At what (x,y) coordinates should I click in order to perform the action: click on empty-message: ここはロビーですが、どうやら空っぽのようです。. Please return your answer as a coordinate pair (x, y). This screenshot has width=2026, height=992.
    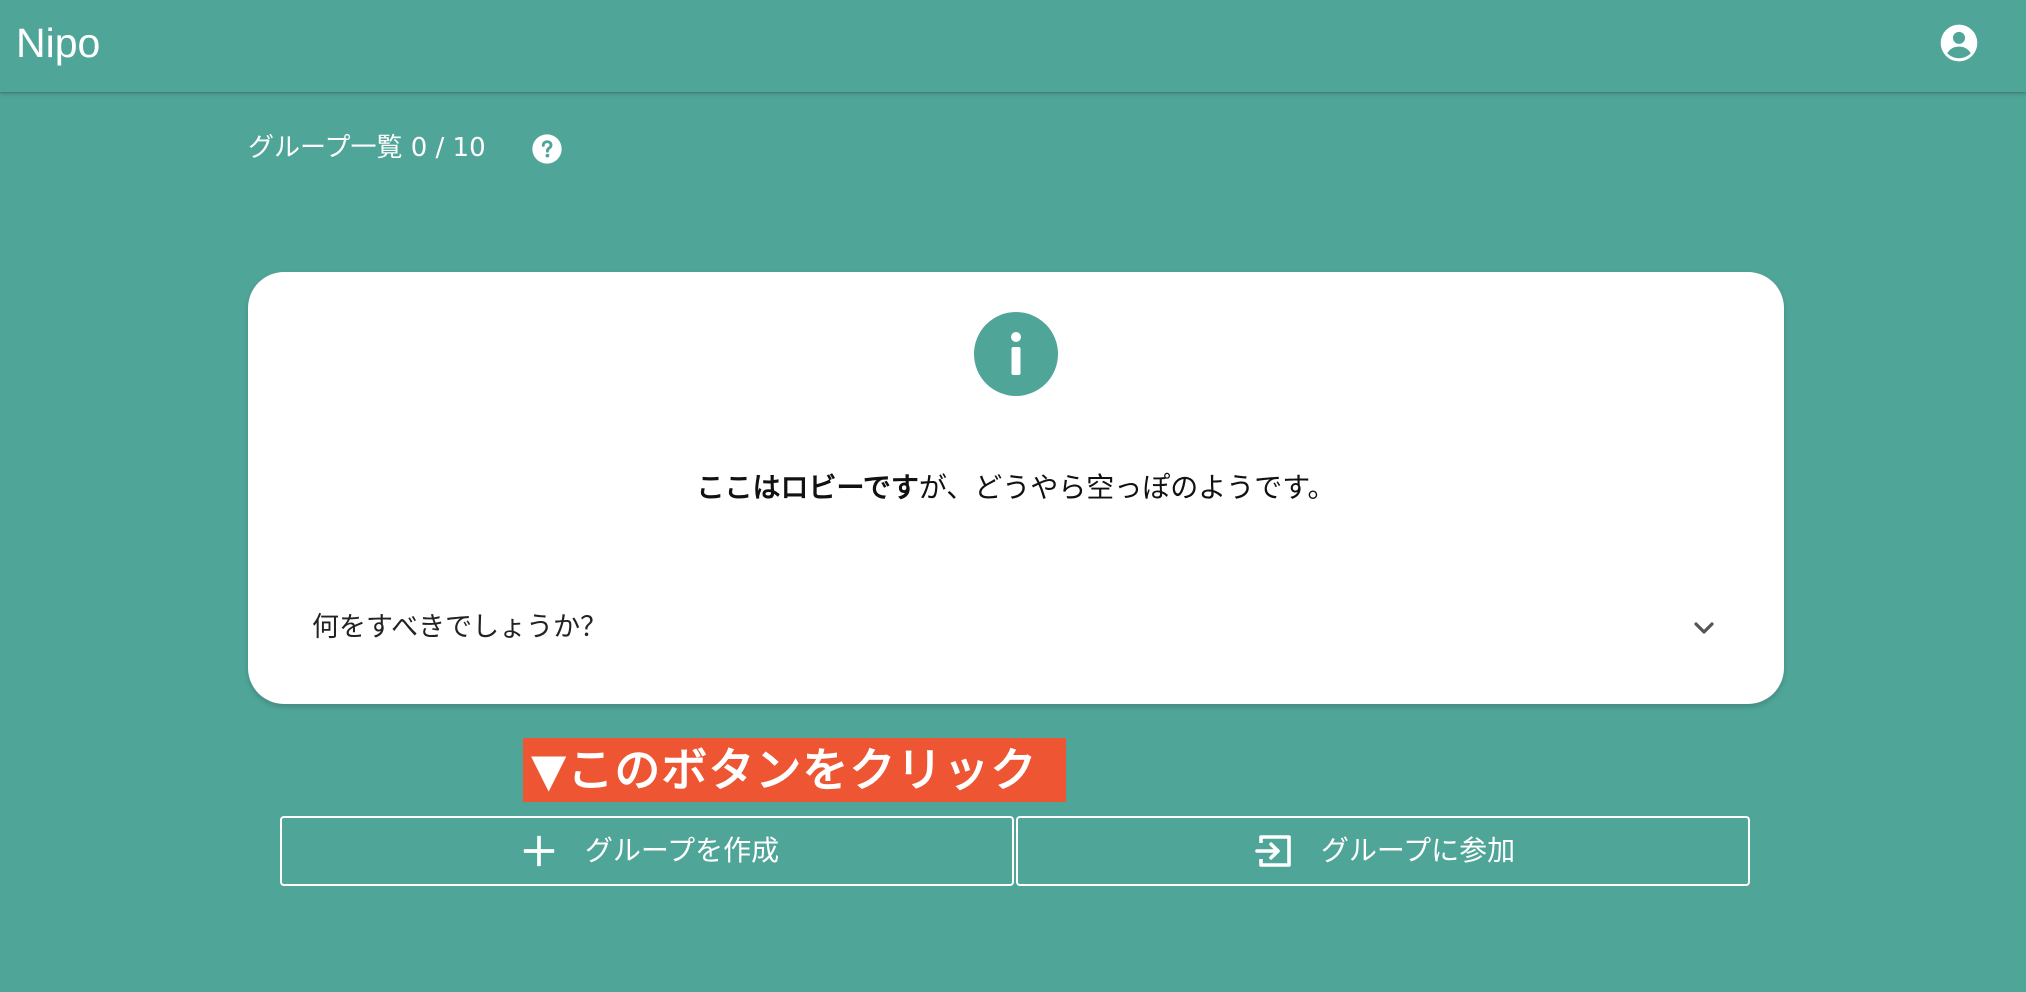
    Looking at the image, I should click on (1016, 488).